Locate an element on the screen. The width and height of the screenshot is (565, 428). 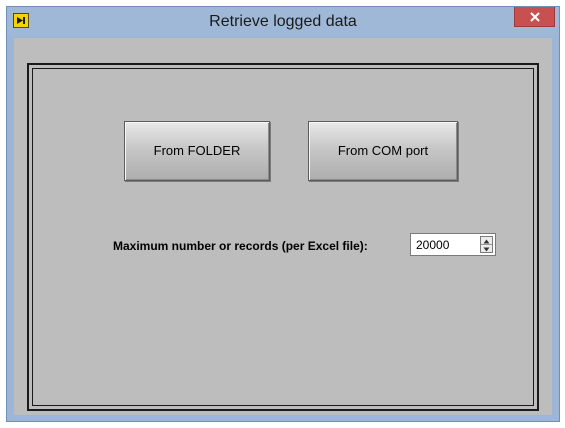
increment-button is located at coordinates (486, 241).